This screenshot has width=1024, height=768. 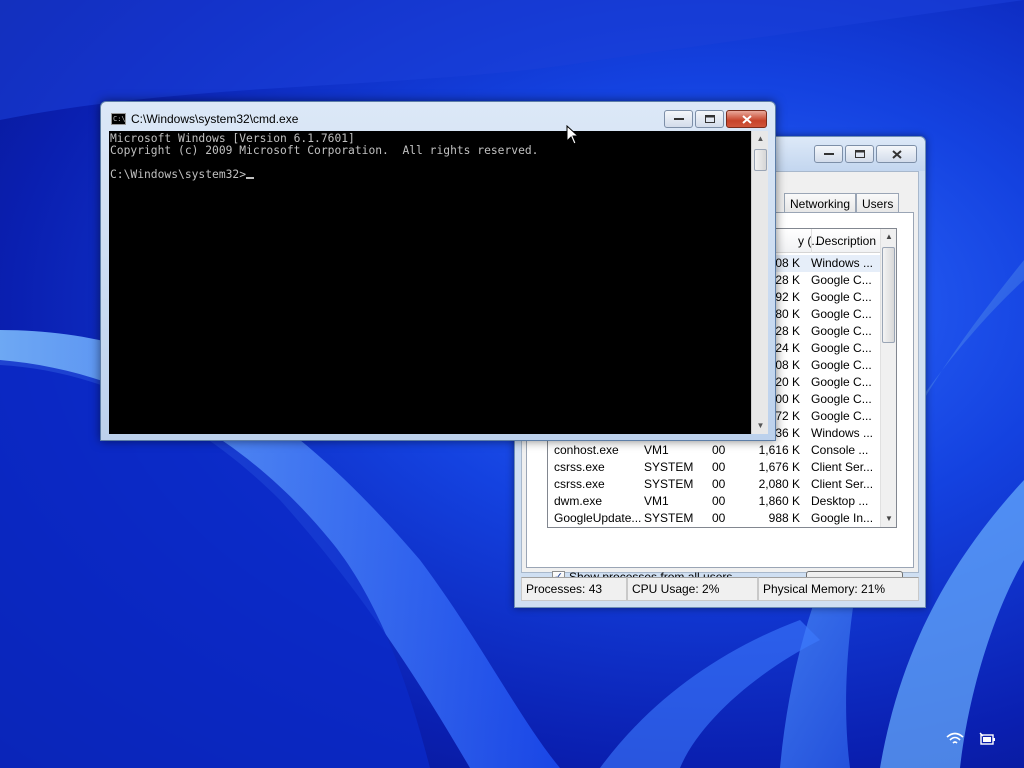 I want to click on process-name-cell: conhost.exe, so click(x=586, y=450).